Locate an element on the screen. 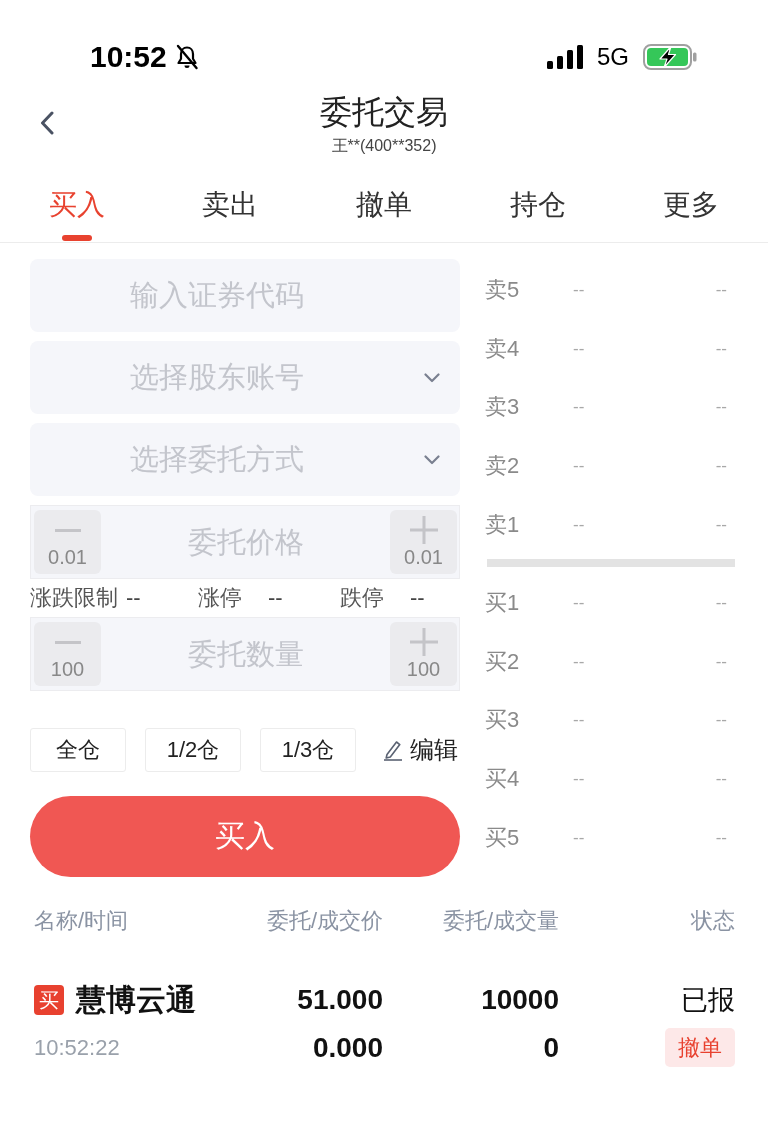 The height and width of the screenshot is (1140, 768). tab: 买入 is located at coordinates (77, 206).